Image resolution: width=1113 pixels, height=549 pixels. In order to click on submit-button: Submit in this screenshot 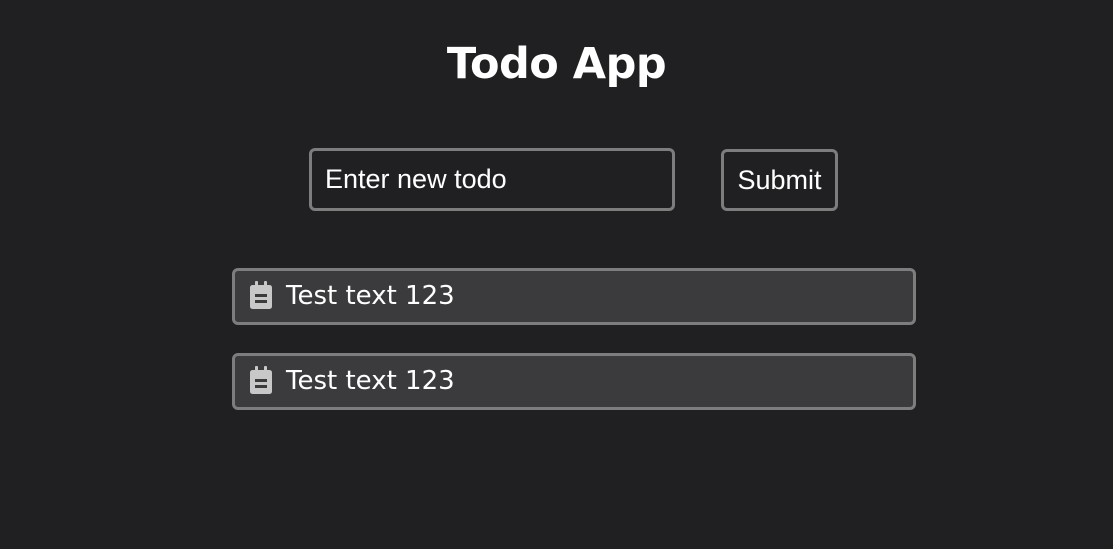, I will do `click(779, 180)`.